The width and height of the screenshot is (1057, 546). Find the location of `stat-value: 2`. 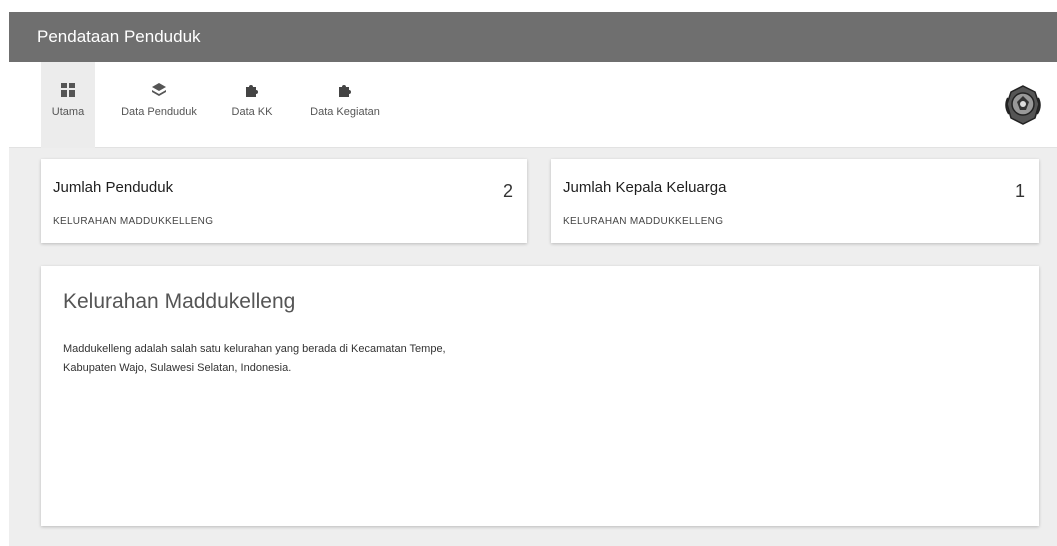

stat-value: 2 is located at coordinates (507, 191).